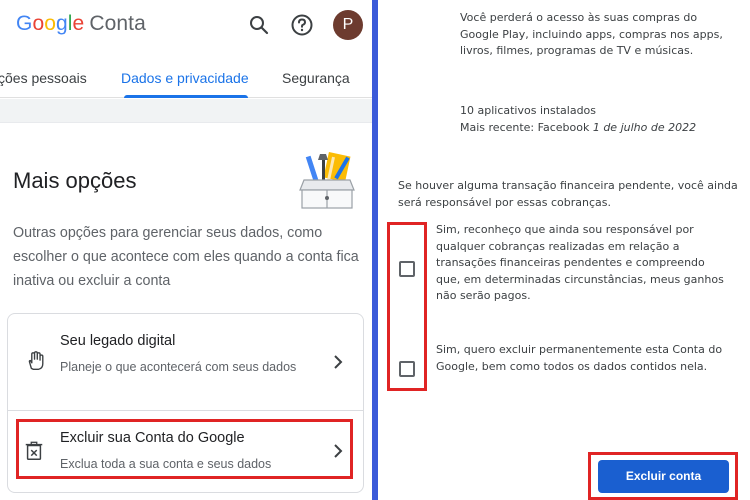 This screenshot has width=750, height=500. Describe the element at coordinates (663, 476) in the screenshot. I see `delete-account-button: Excluir conta` at that location.